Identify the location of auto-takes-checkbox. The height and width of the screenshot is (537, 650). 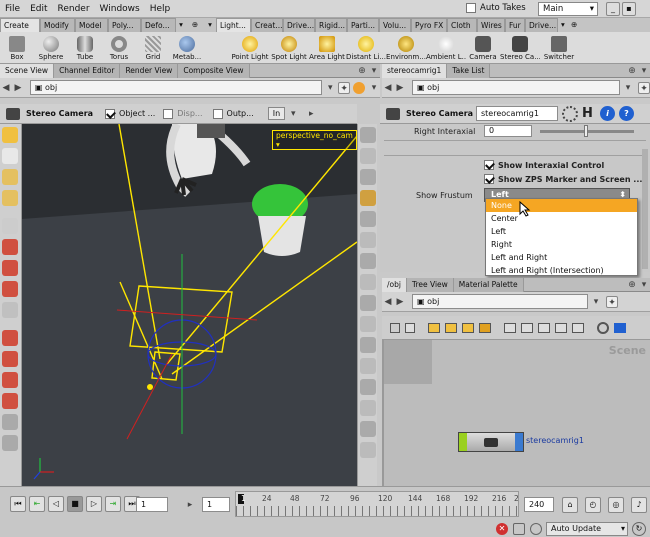
(471, 8).